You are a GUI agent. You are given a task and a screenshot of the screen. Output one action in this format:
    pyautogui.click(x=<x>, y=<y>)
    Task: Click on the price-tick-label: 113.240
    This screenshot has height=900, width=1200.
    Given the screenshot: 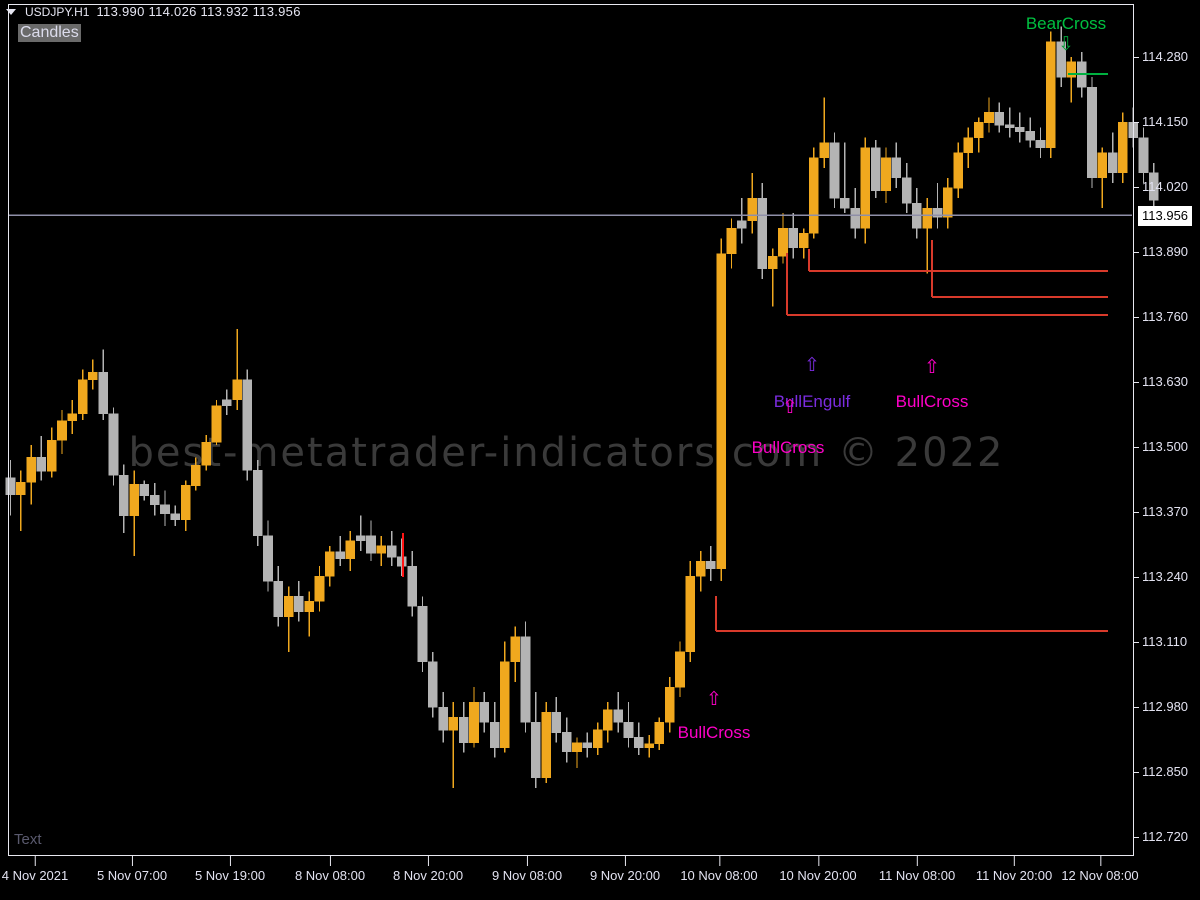 What is the action you would take?
    pyautogui.click(x=1161, y=577)
    